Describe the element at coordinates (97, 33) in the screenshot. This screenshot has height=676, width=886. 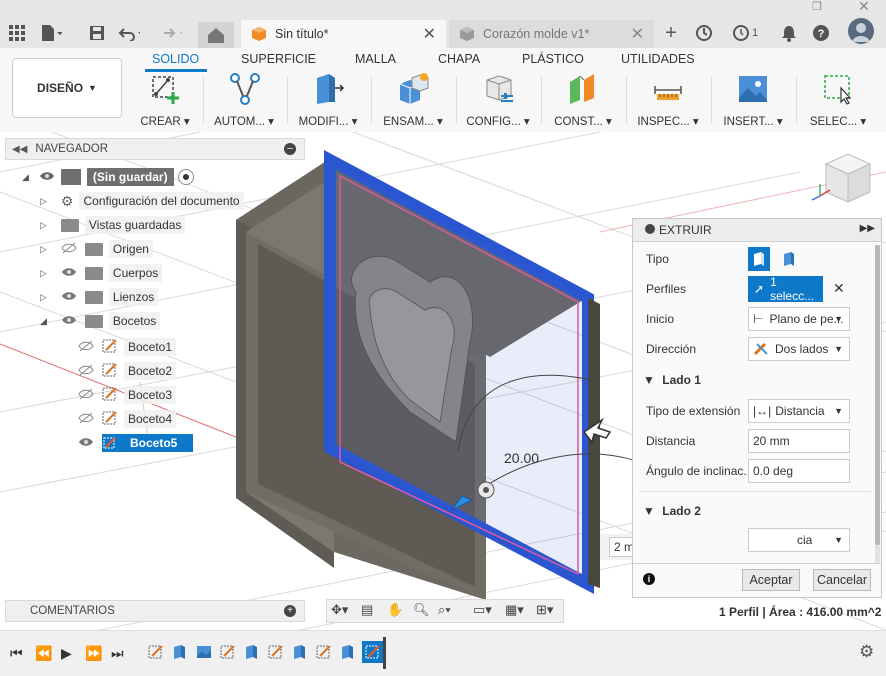
I see `save-icon` at that location.